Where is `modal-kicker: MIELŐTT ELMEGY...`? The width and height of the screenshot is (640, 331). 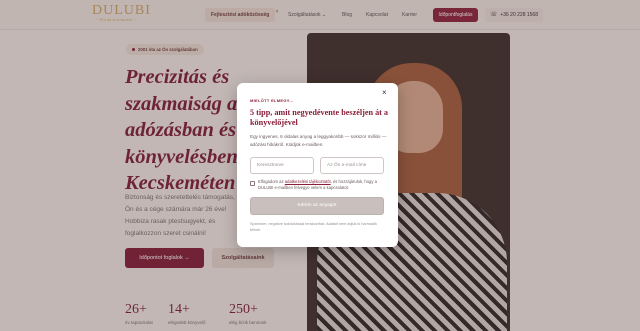 modal-kicker: MIELŐTT ELMEGY... is located at coordinates (272, 100).